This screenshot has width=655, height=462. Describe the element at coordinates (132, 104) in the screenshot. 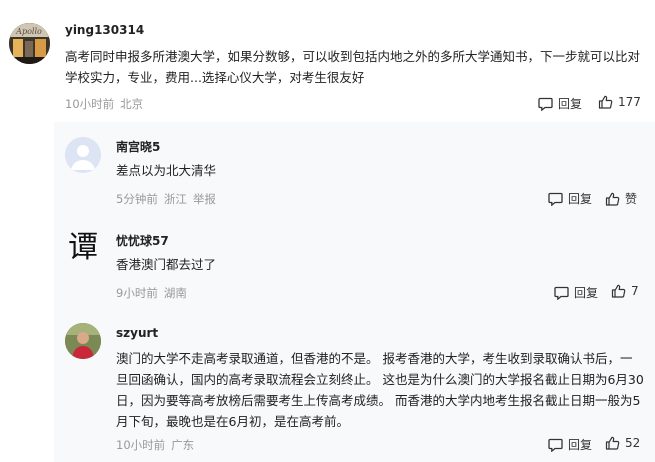

I see `main-location: 北京` at that location.